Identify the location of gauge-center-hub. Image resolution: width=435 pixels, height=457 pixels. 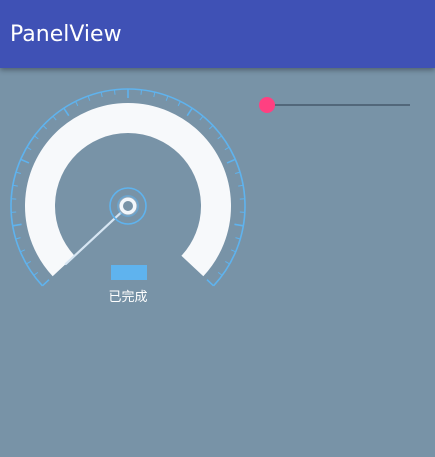
(128, 206).